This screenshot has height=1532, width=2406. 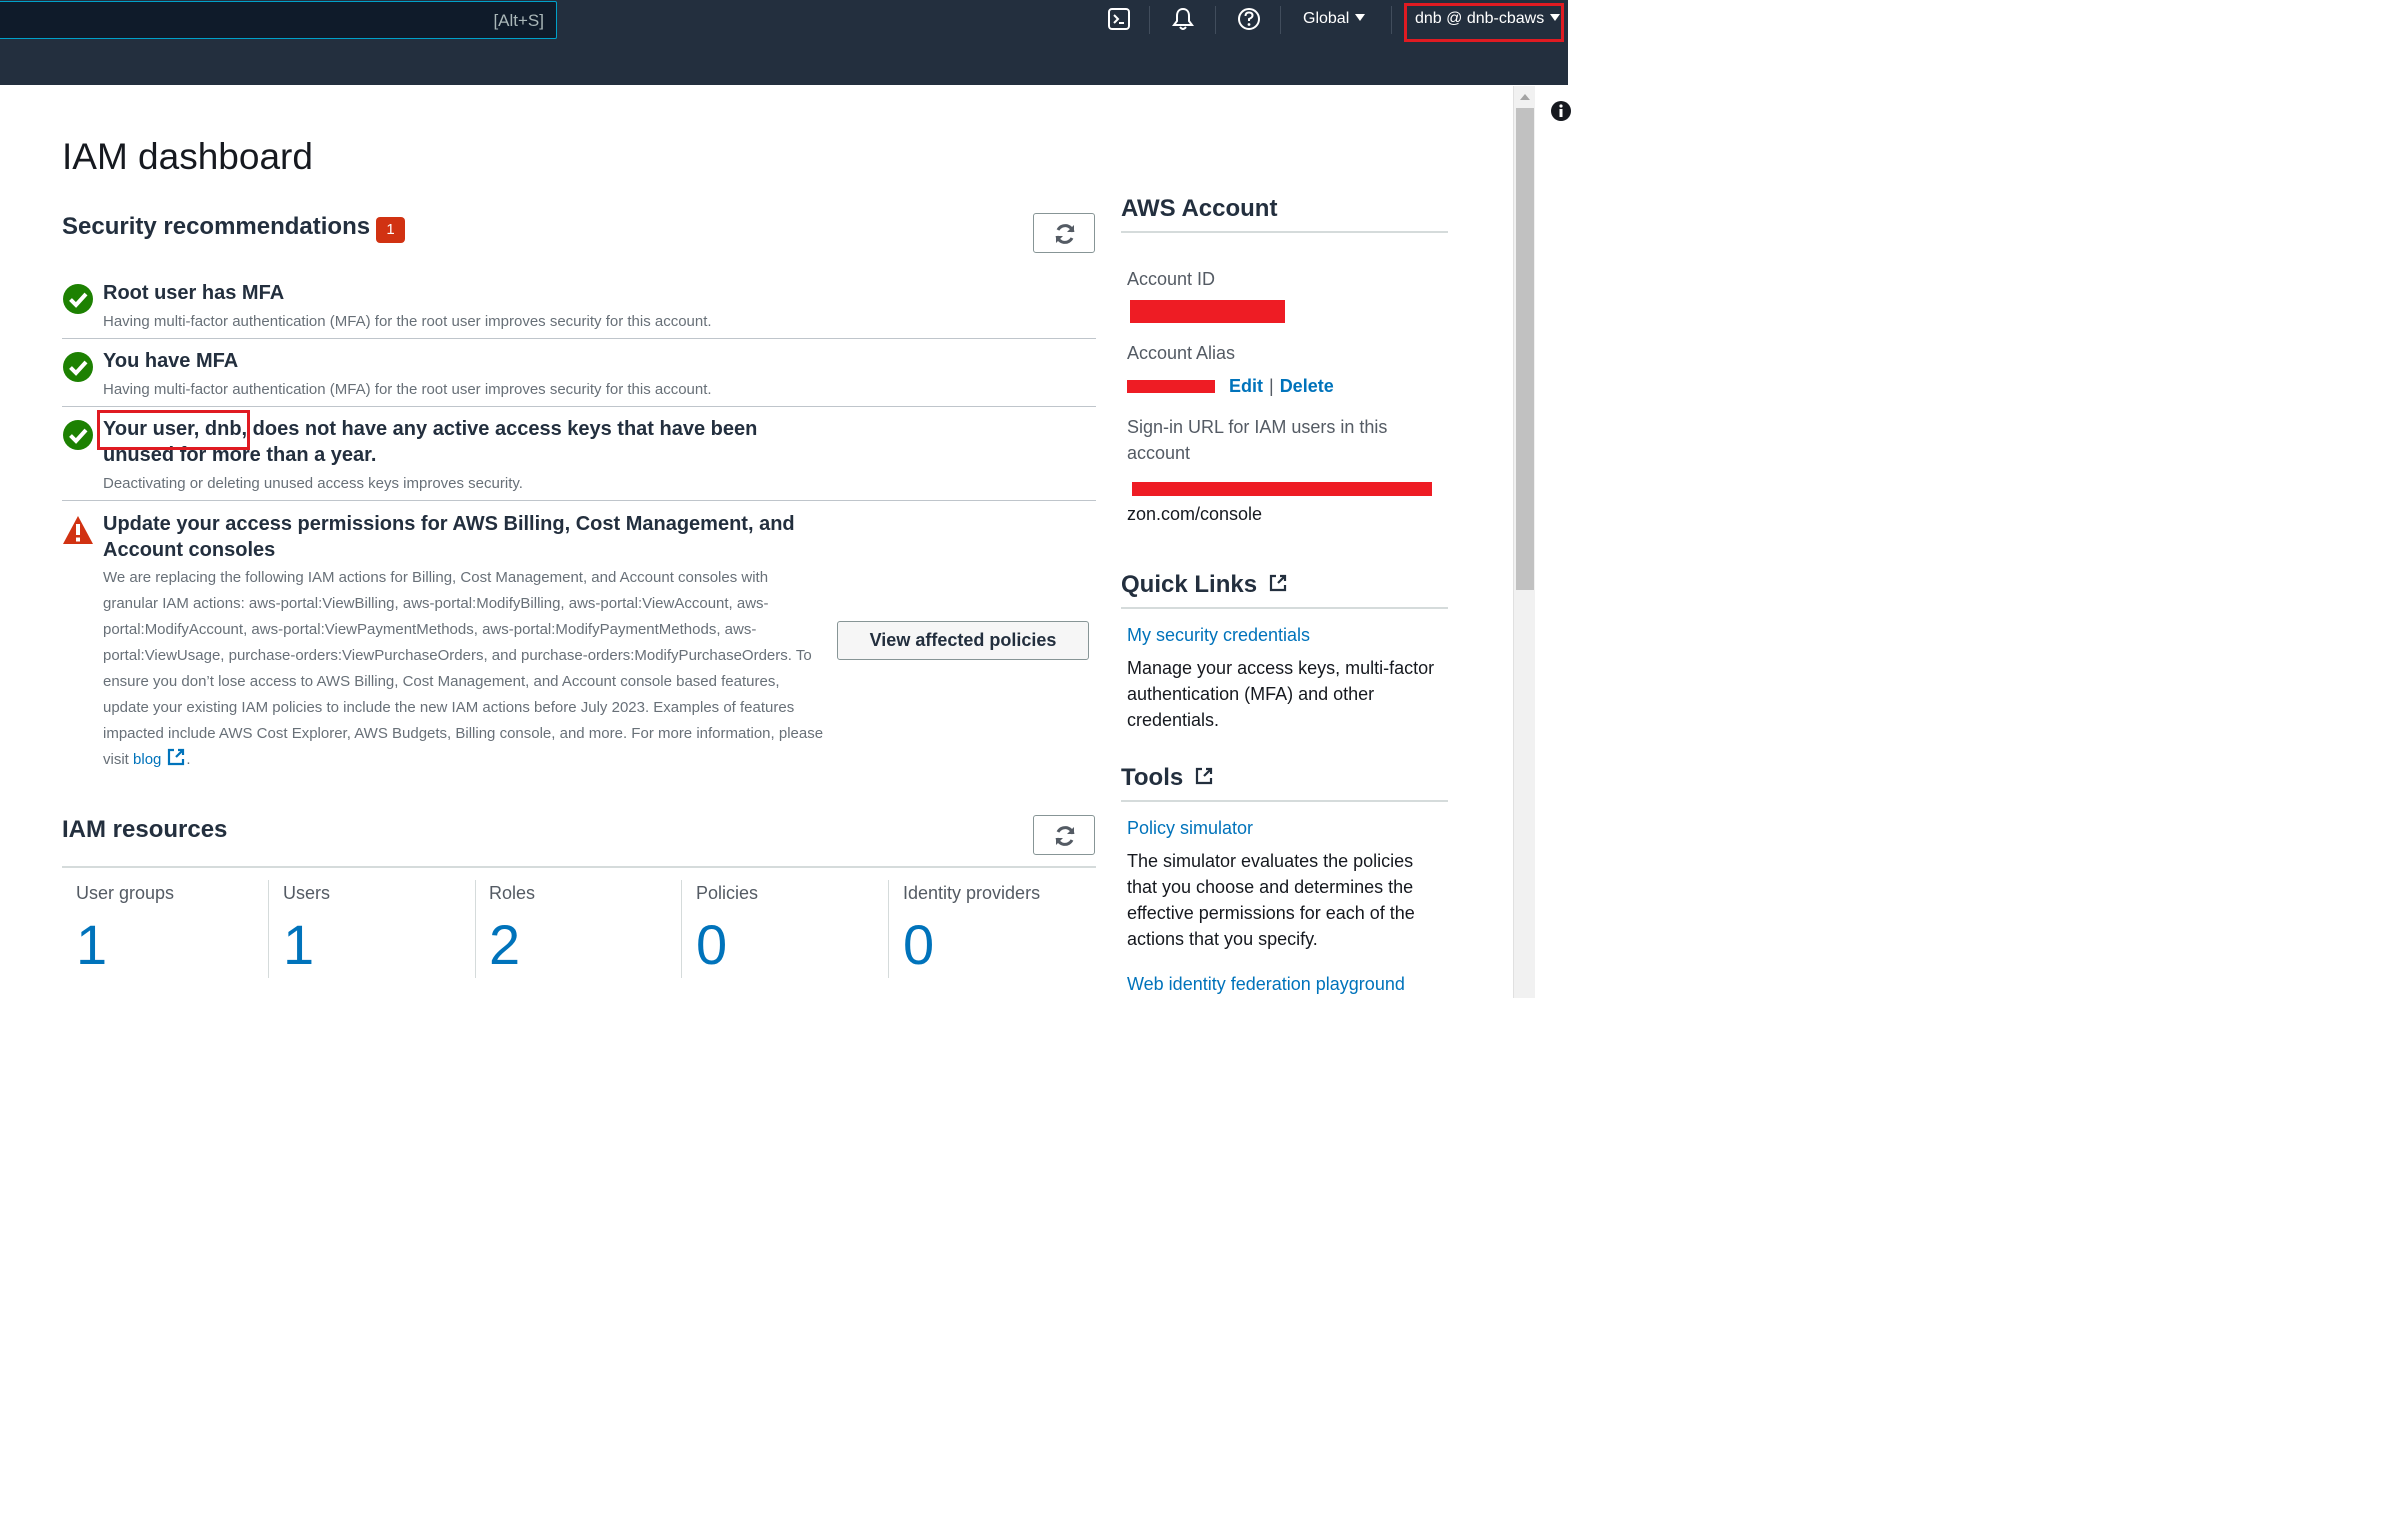 I want to click on account-id-label: Account ID, so click(x=1171, y=279).